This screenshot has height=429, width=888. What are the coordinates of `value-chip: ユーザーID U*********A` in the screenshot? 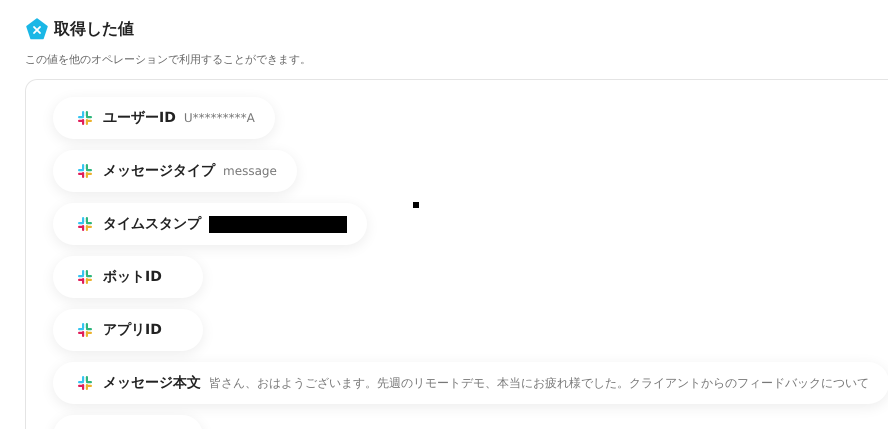 It's located at (164, 118).